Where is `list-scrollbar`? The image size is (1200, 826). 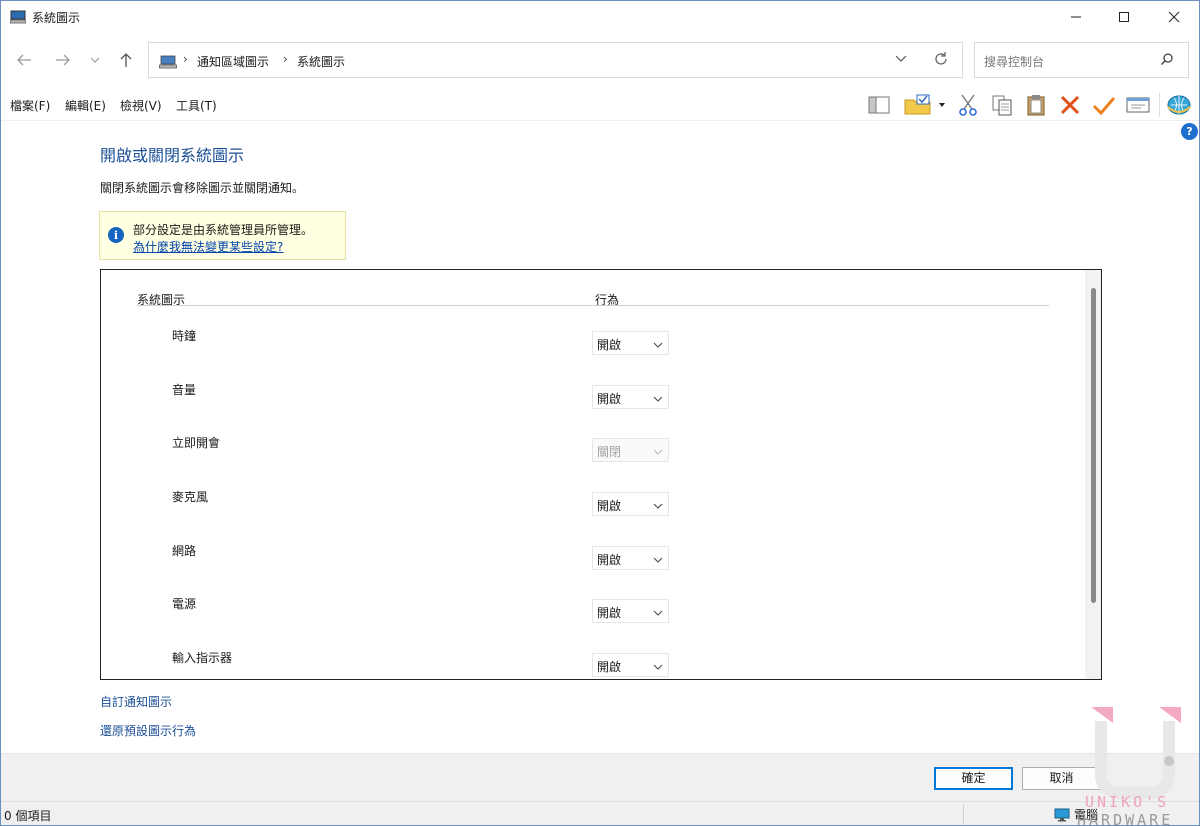 list-scrollbar is located at coordinates (1093, 474).